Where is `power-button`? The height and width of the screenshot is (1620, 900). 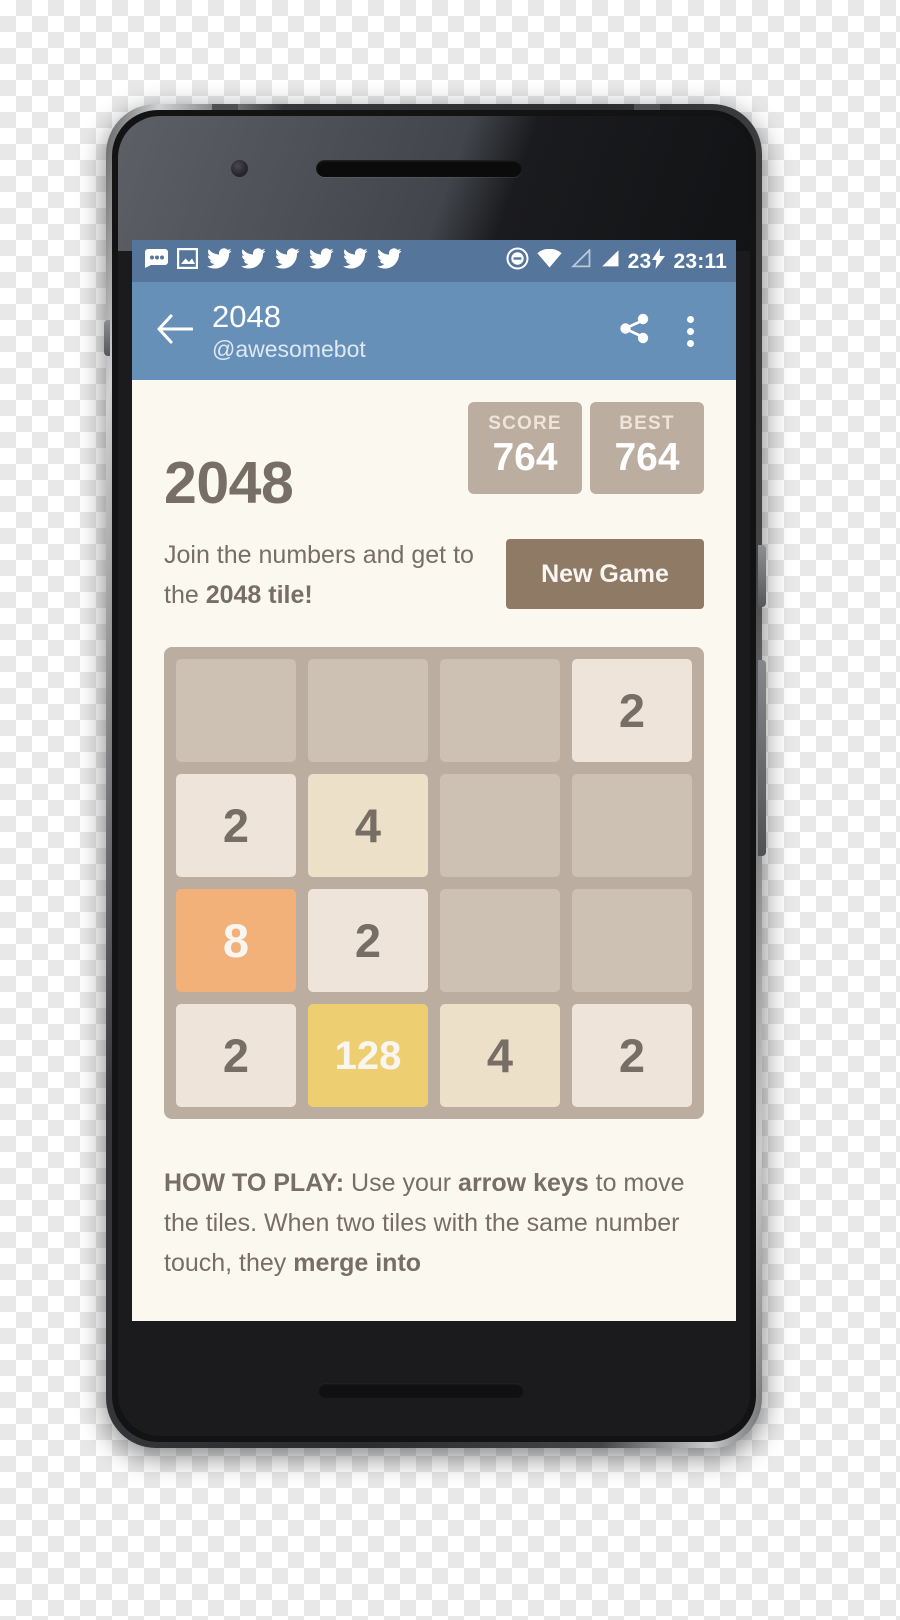
power-button is located at coordinates (762, 576).